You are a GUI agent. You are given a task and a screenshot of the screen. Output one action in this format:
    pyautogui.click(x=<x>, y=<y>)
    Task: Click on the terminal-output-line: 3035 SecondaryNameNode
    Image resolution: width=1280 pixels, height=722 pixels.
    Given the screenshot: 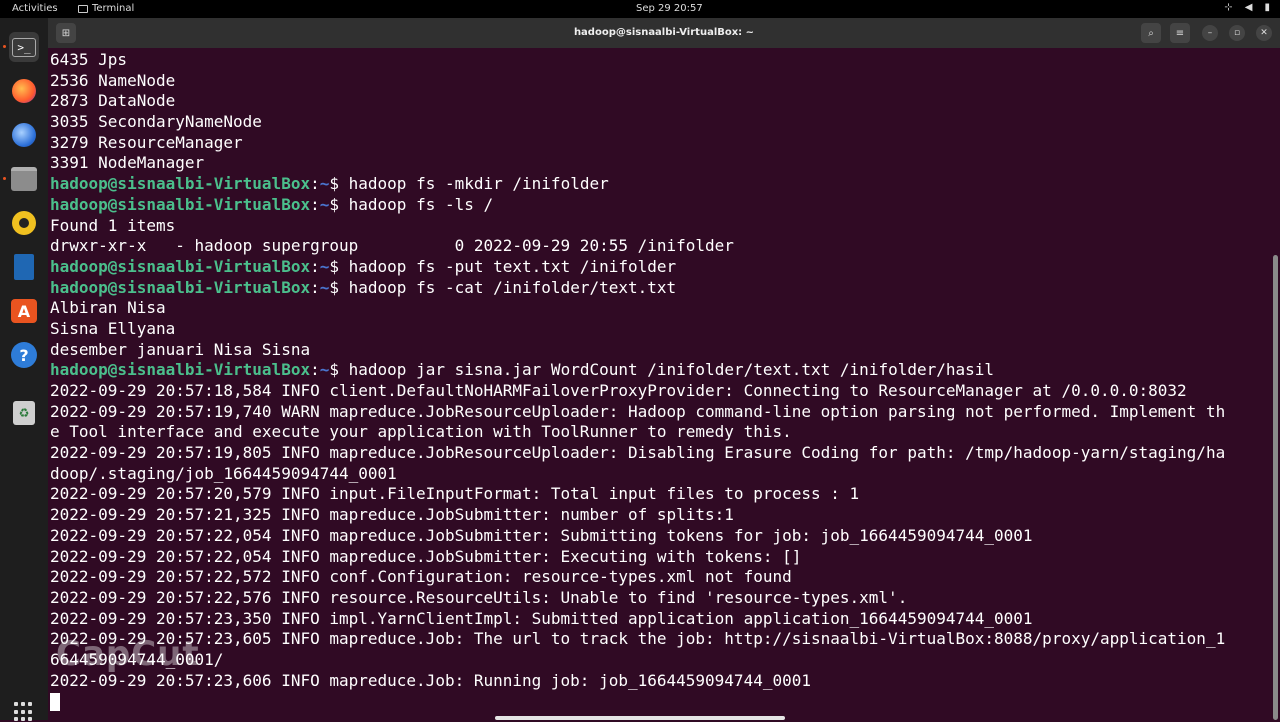 What is the action you would take?
    pyautogui.click(x=156, y=122)
    